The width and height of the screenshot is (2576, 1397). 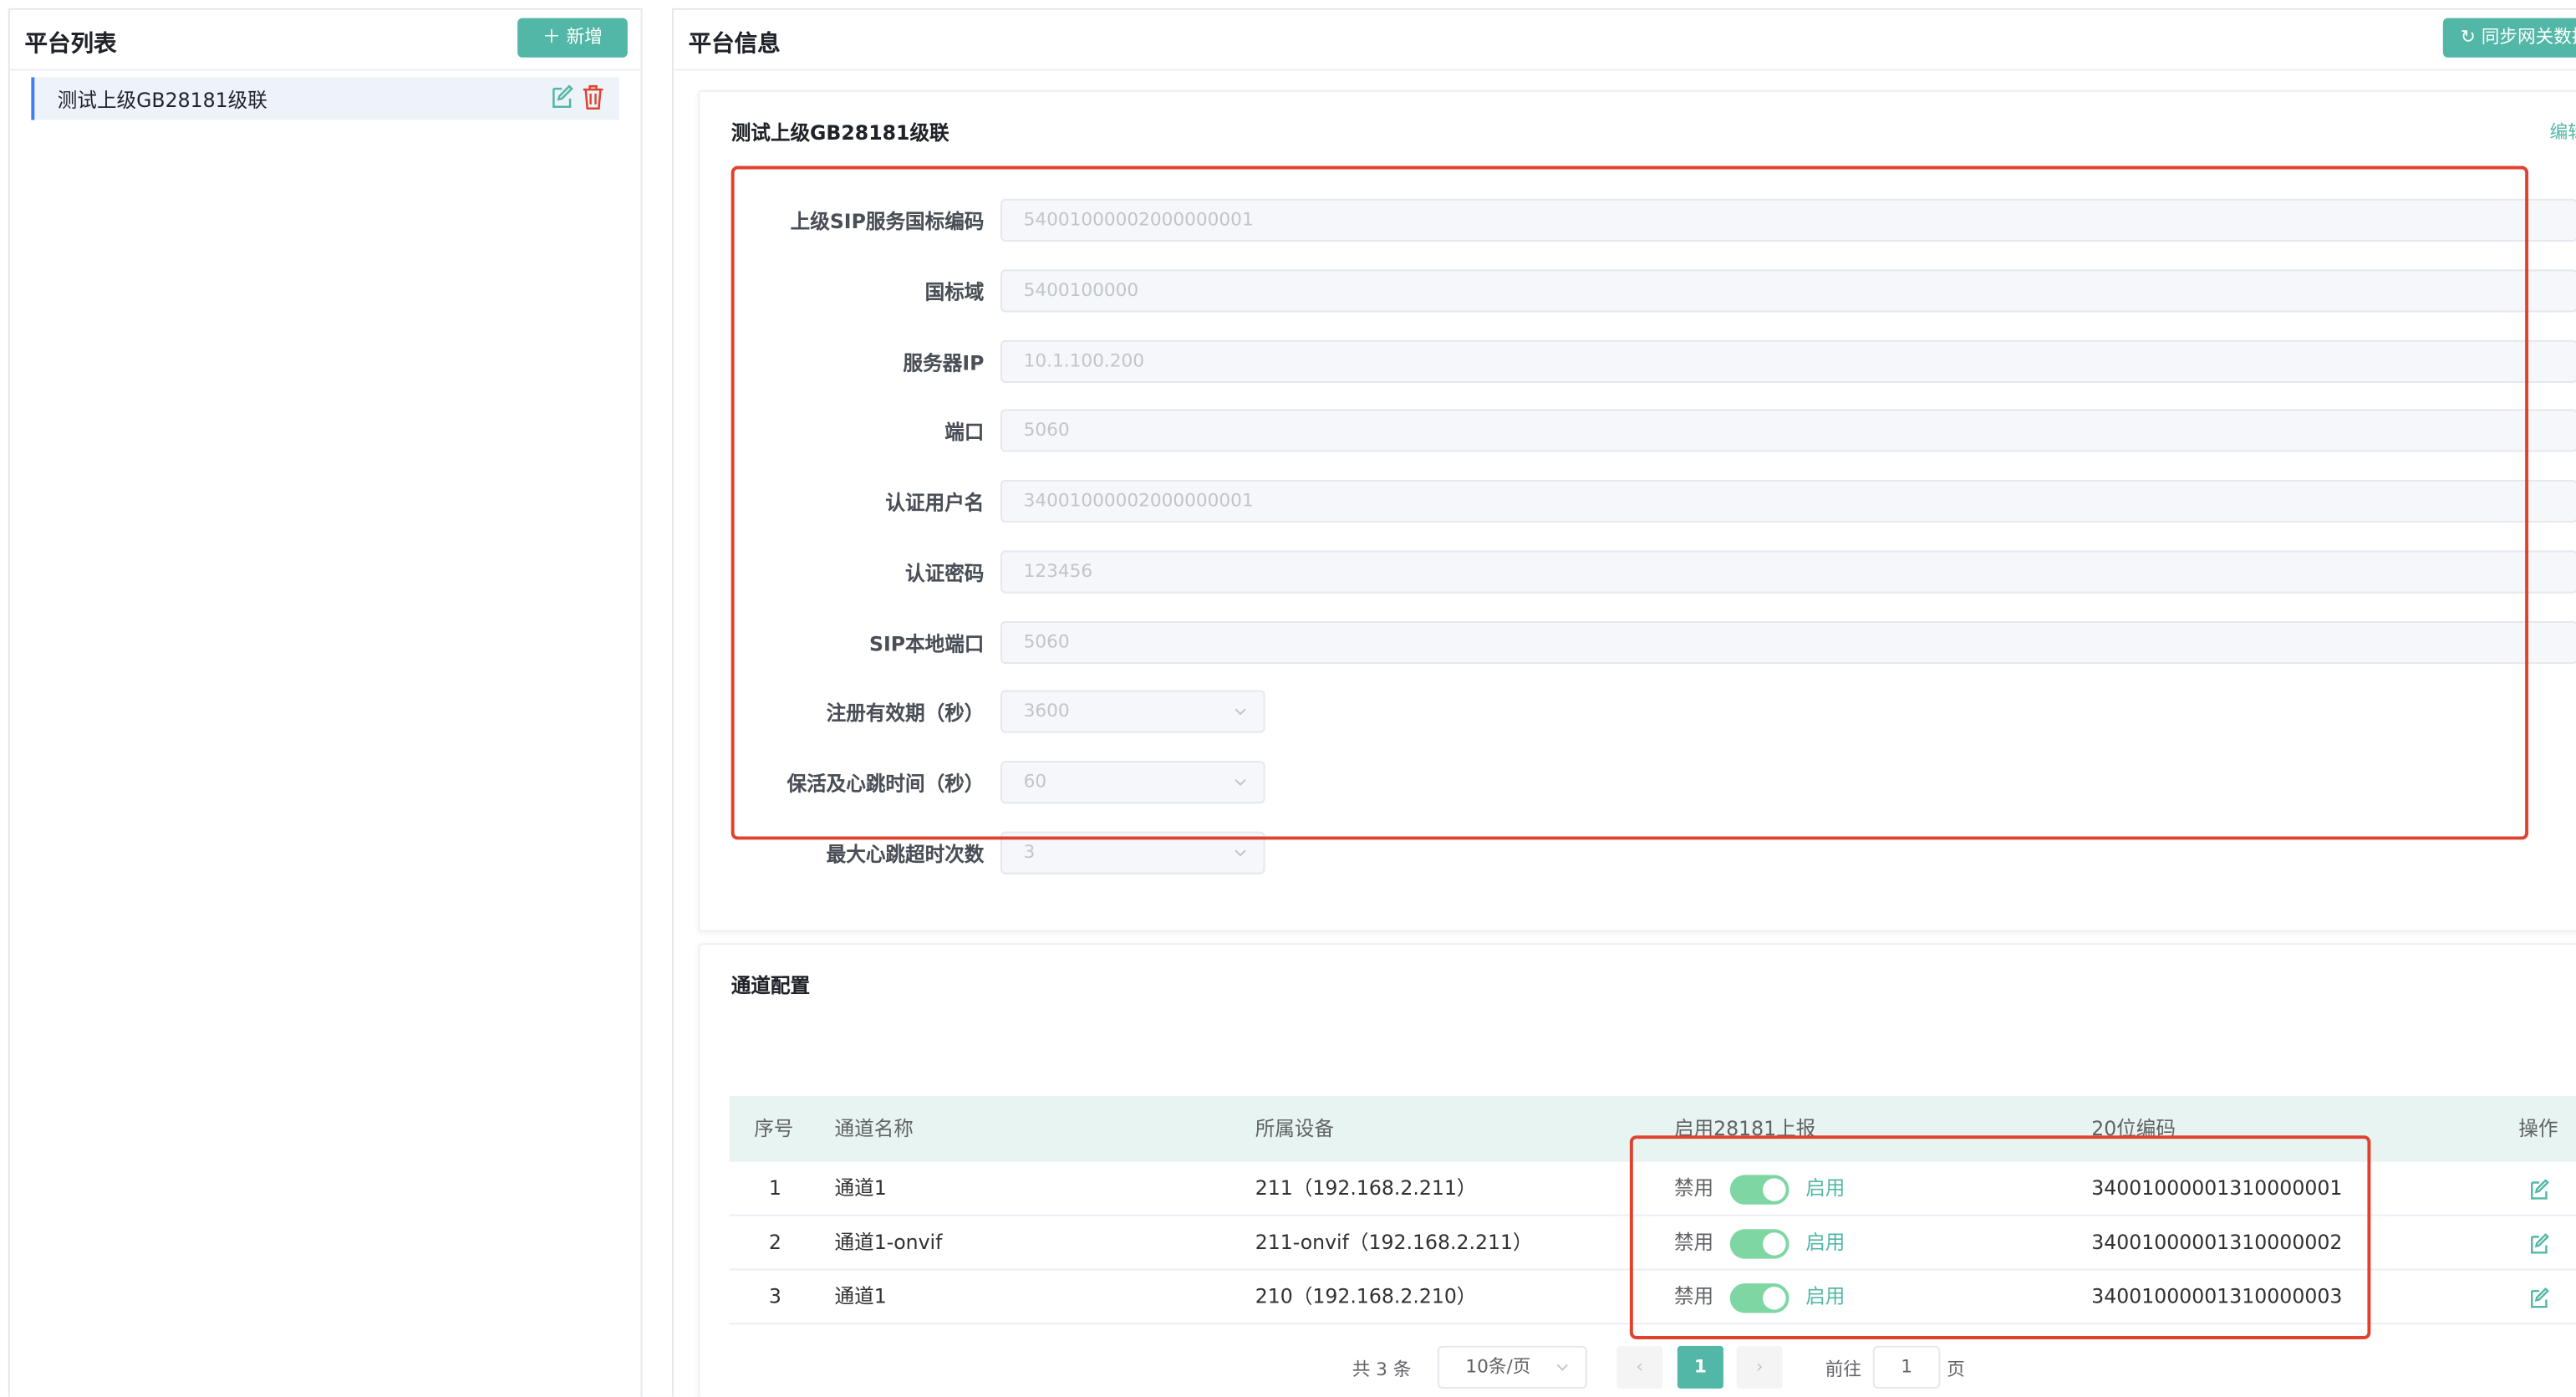 What do you see at coordinates (593, 97) in the screenshot?
I see `delete-icon` at bounding box center [593, 97].